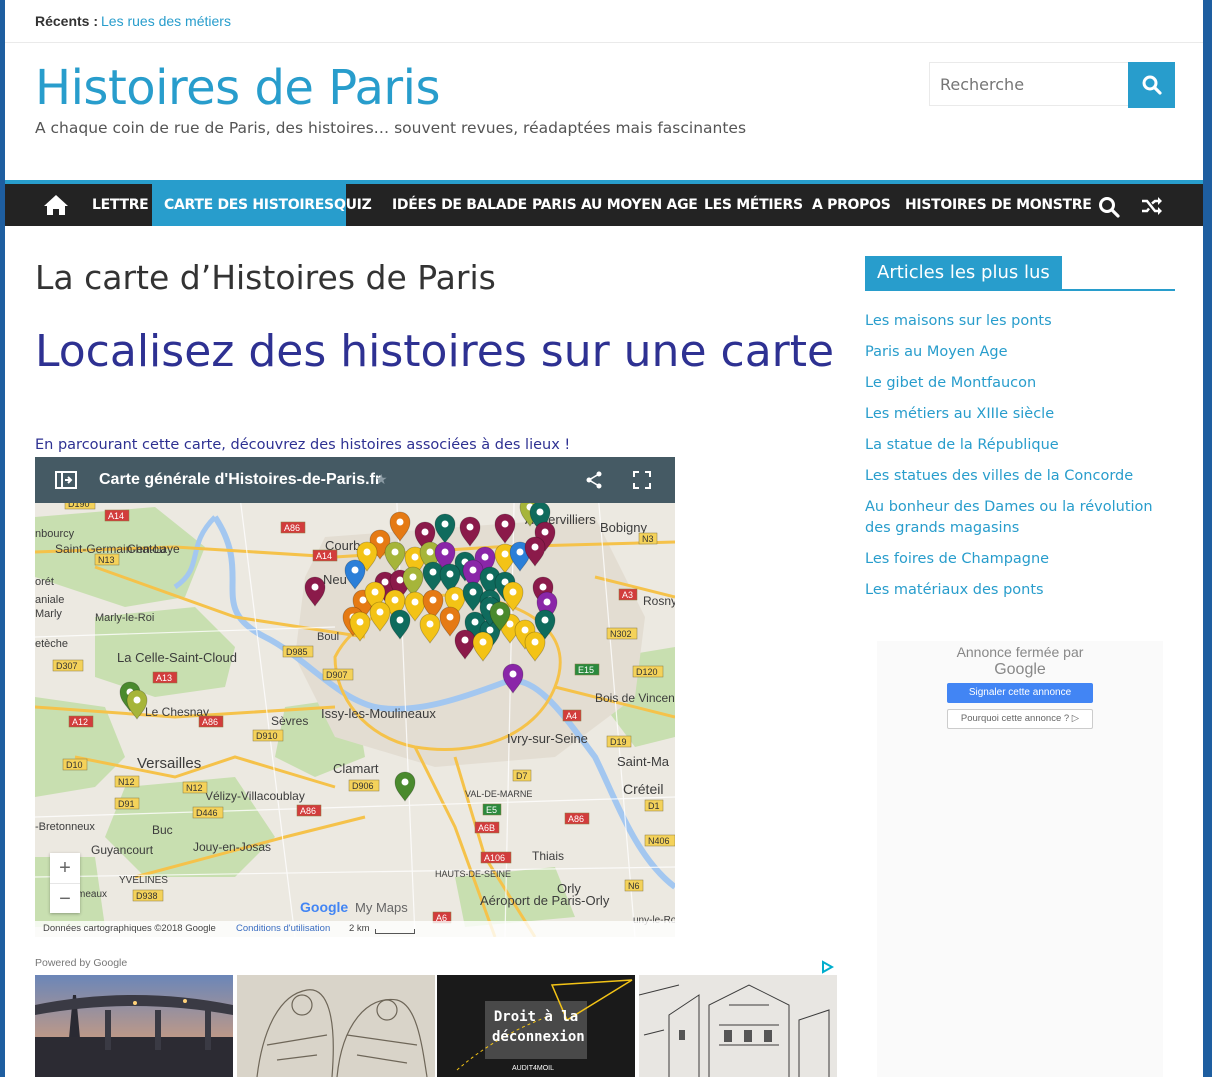 The width and height of the screenshot is (1212, 1077). What do you see at coordinates (851, 205) in the screenshot?
I see `nav-item-a-propos: A PROPOS` at bounding box center [851, 205].